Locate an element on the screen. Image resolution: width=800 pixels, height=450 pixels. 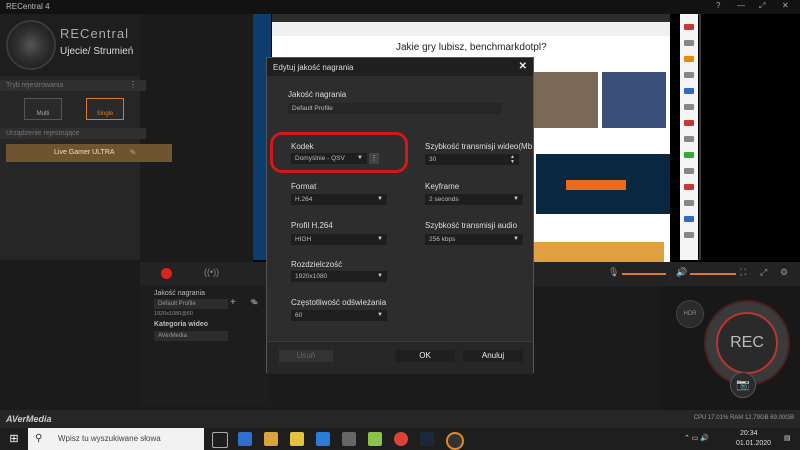
dialog-title: Edytuj jakość nagrania is located at coordinates (313, 67).